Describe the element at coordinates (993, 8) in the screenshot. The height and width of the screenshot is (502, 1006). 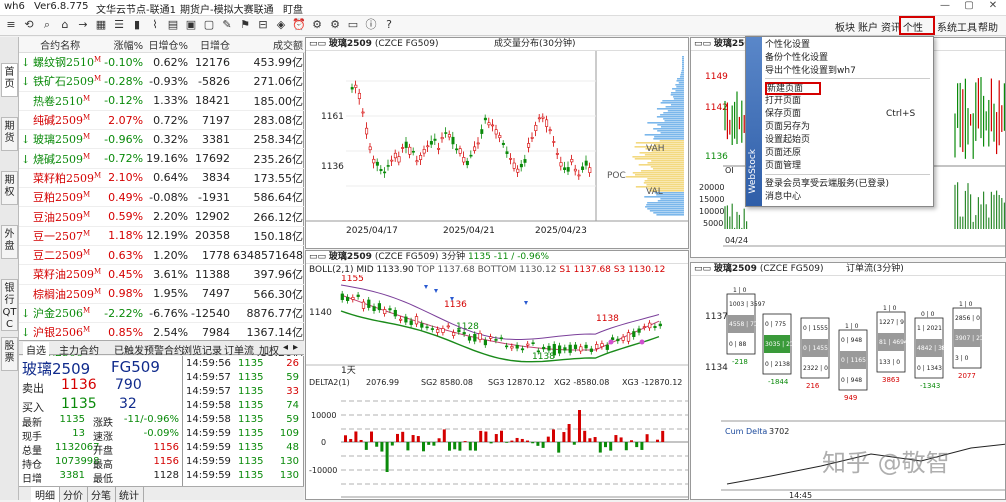
I see `close-icon: ✕` at that location.